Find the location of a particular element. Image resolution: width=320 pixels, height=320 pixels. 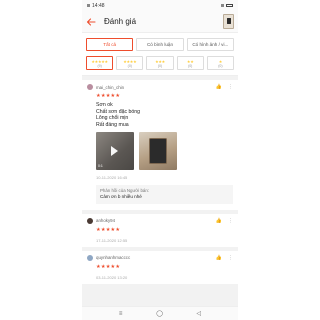

header: Đánh giá is located at coordinates (160, 22).